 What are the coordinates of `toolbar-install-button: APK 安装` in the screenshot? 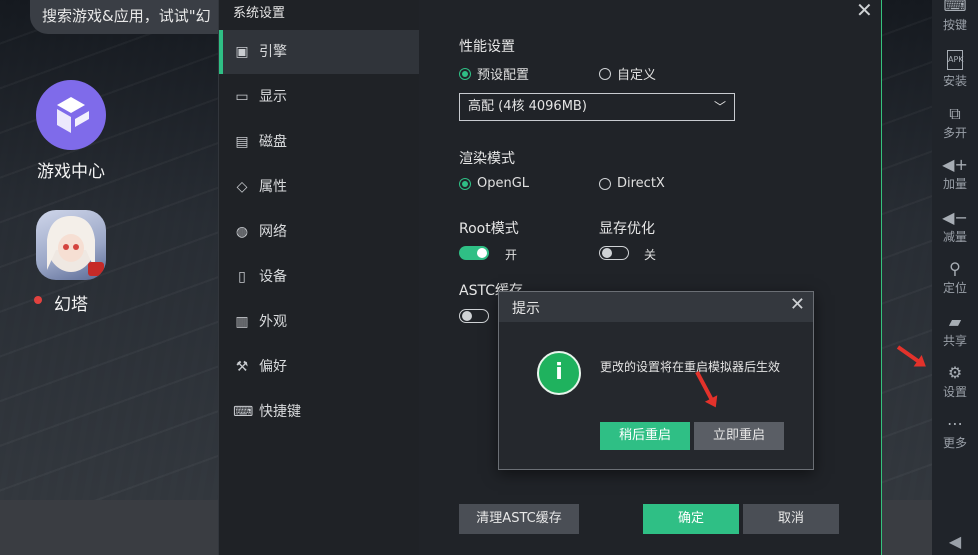 It's located at (955, 69).